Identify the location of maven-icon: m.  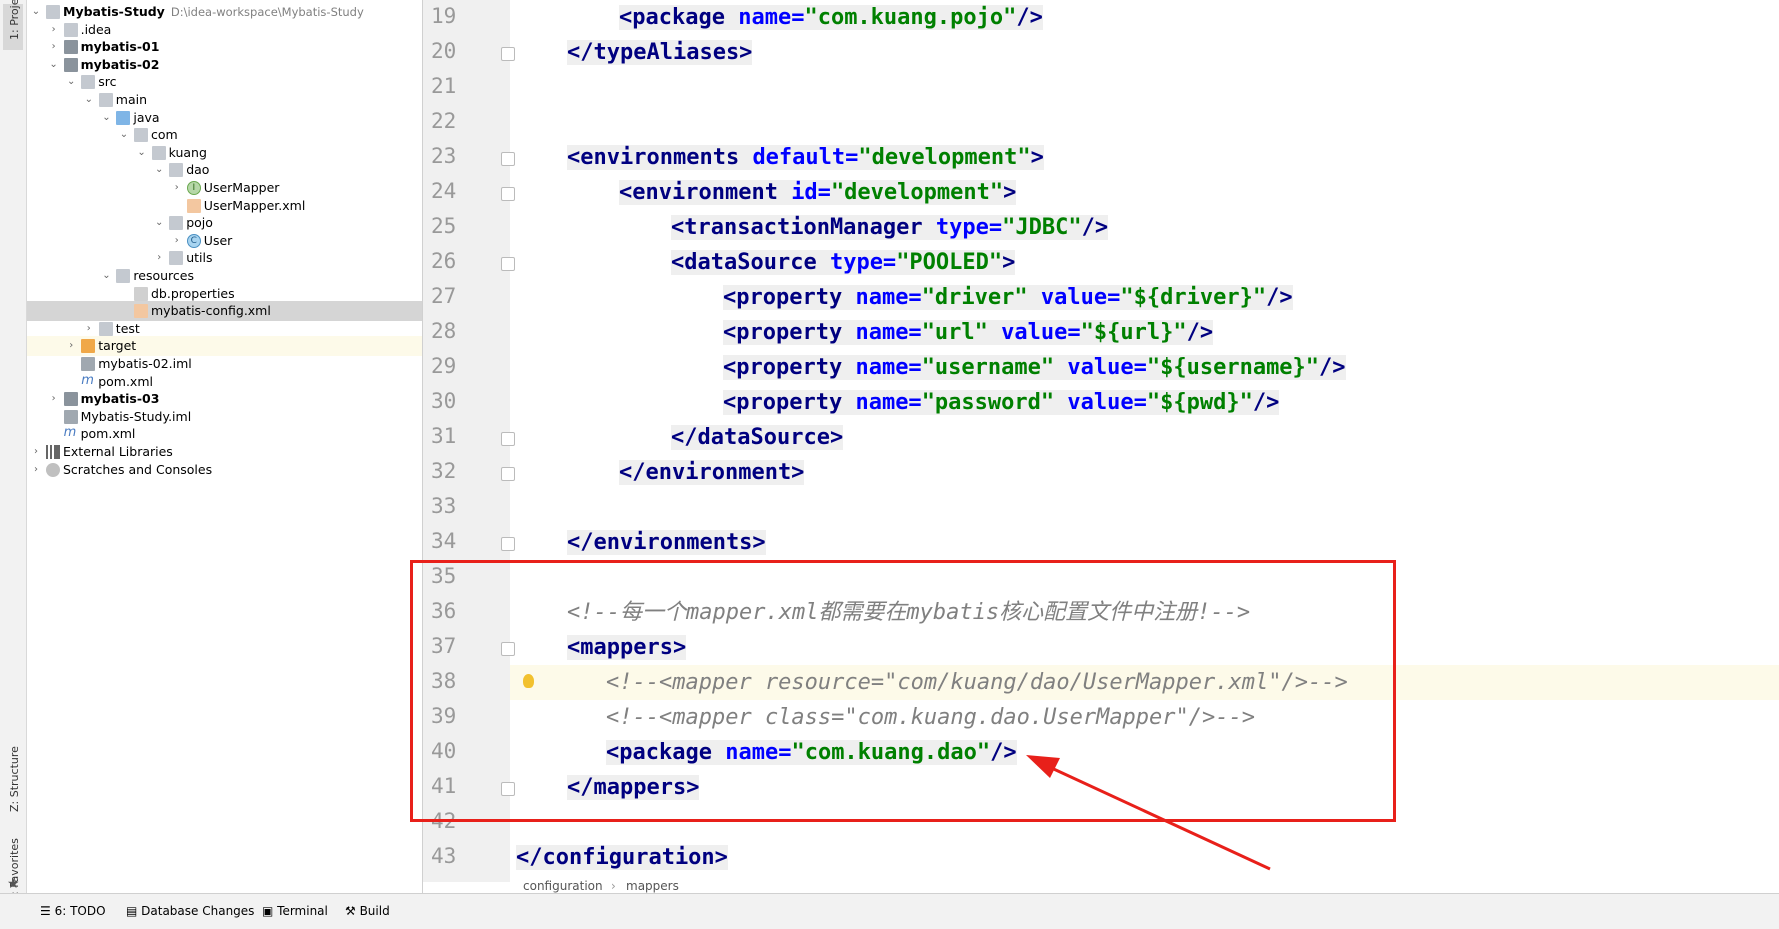
(70, 433).